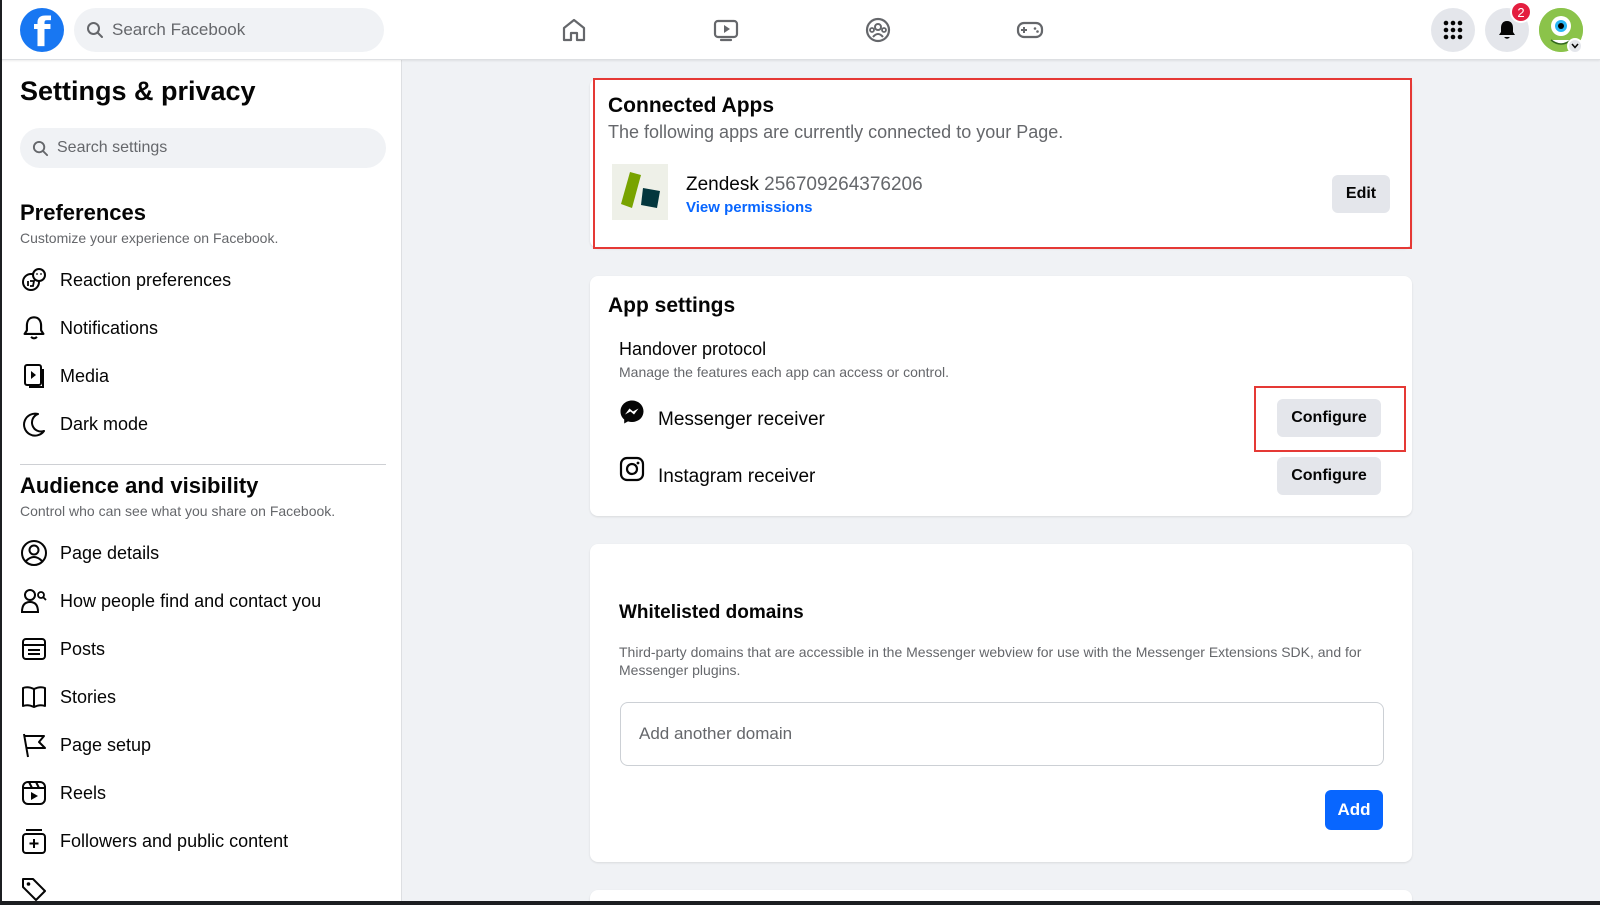  I want to click on groups-nav-button, so click(878, 30).